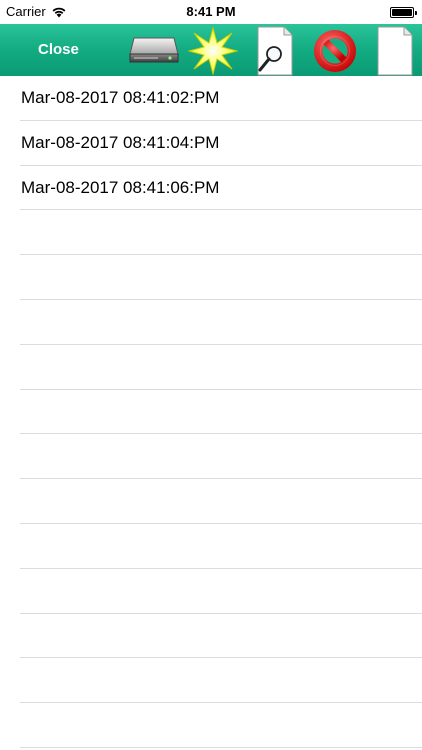  Describe the element at coordinates (403, 12) in the screenshot. I see `battery-icon` at that location.